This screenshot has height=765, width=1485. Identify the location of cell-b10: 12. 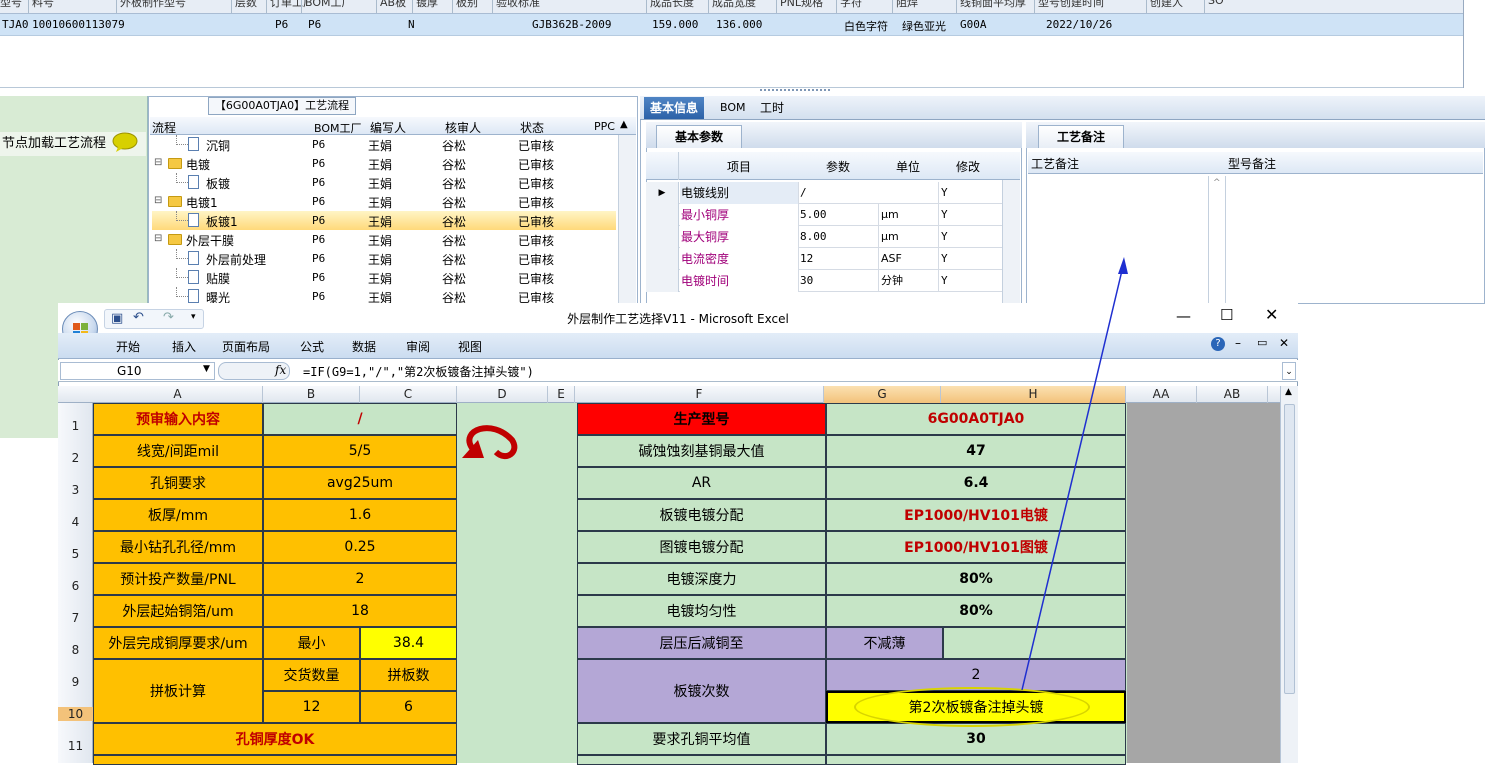
(311, 707).